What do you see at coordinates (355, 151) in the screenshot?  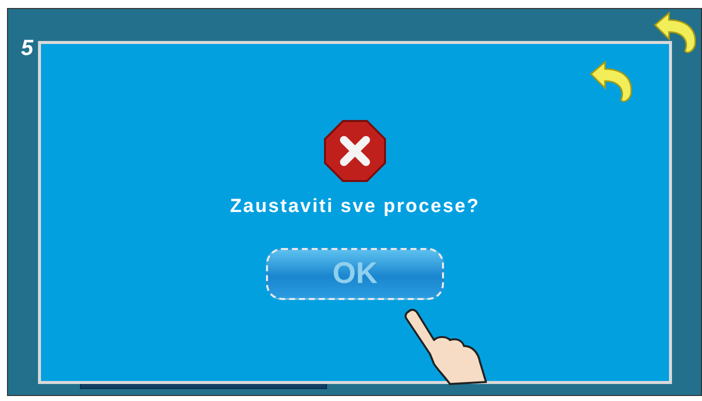 I see `stop-error-icon` at bounding box center [355, 151].